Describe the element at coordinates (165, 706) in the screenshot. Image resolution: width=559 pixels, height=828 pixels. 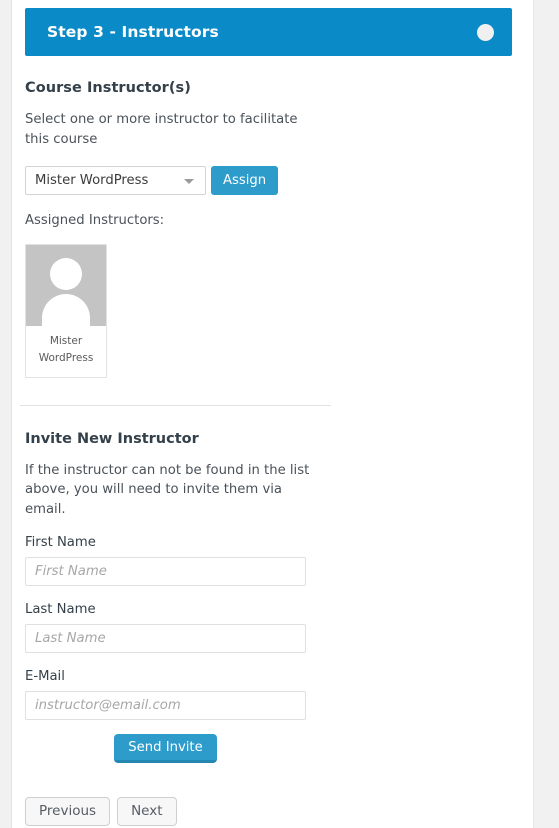
I see `email-input` at that location.